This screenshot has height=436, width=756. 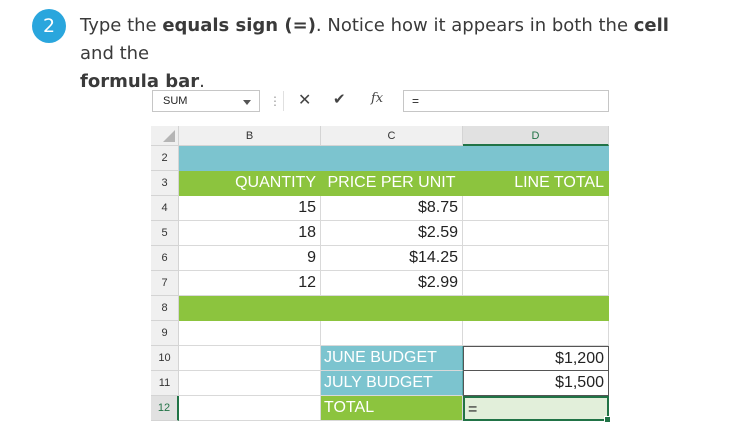 I want to click on cell-price: $8.75, so click(x=392, y=208).